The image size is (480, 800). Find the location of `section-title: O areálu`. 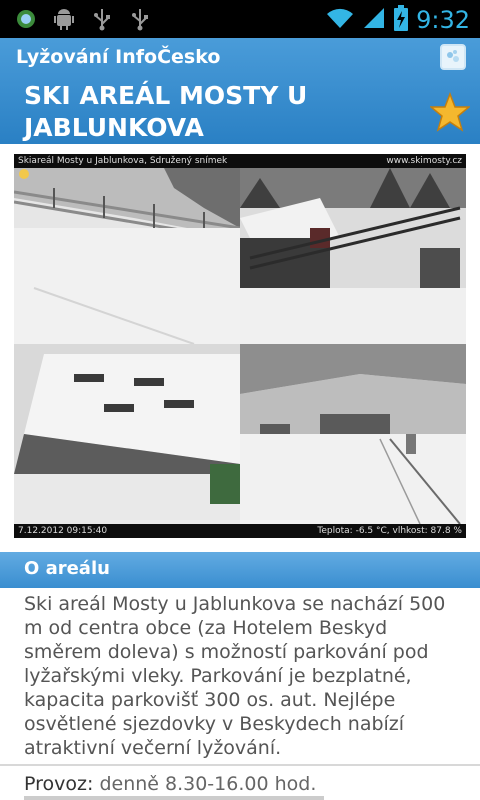

section-title: O areálu is located at coordinates (67, 568).